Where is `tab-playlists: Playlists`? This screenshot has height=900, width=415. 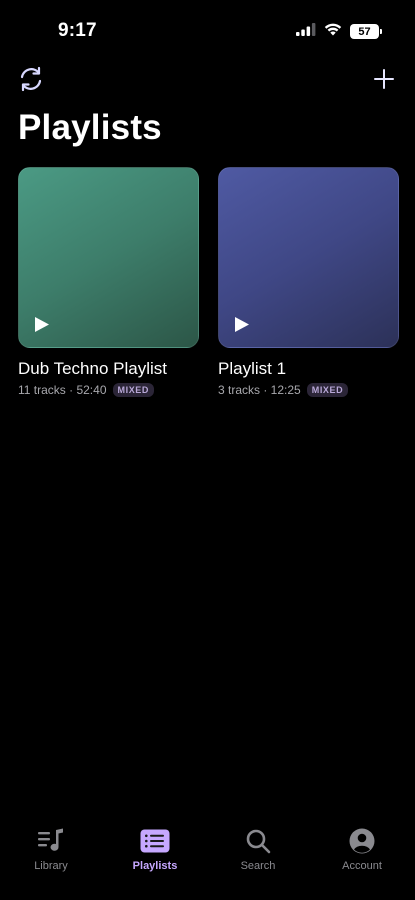 tab-playlists: Playlists is located at coordinates (155, 849).